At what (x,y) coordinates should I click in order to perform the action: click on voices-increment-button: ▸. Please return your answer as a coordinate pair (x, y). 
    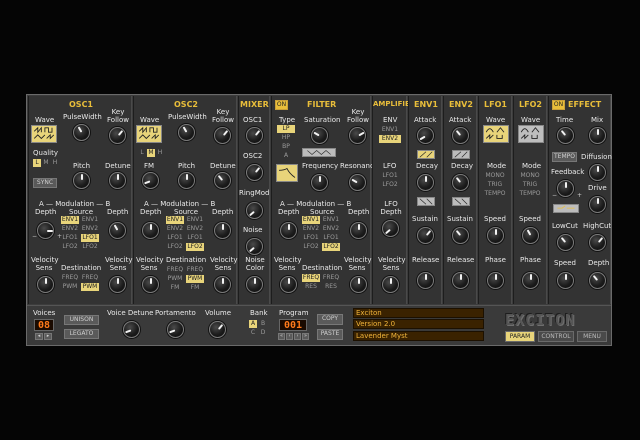
    Looking at the image, I should click on (48, 336).